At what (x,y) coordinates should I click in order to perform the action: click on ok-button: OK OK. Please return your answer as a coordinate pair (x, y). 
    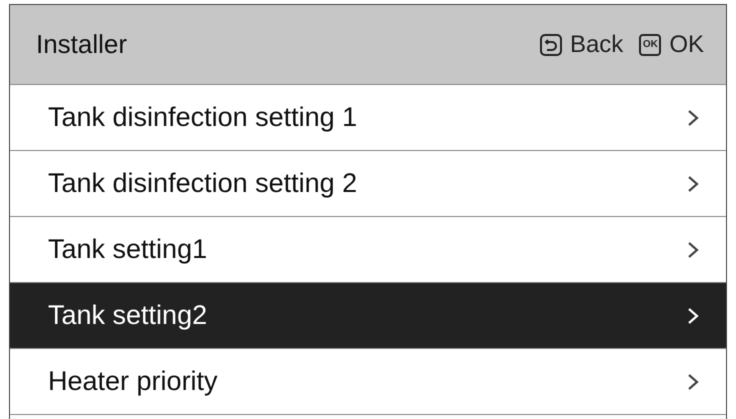
    Looking at the image, I should click on (671, 44).